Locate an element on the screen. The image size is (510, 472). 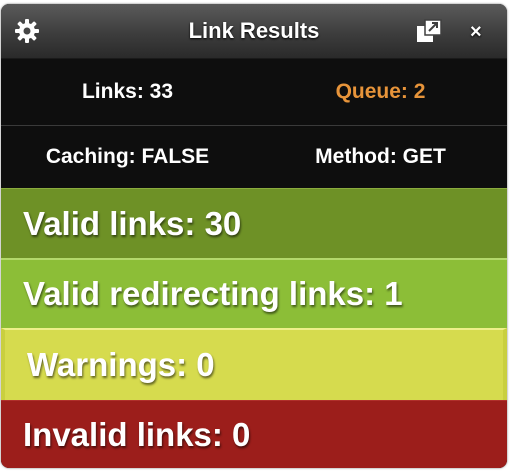
stats-row-counts: Links: 33 Queue: 2 is located at coordinates (254, 92).